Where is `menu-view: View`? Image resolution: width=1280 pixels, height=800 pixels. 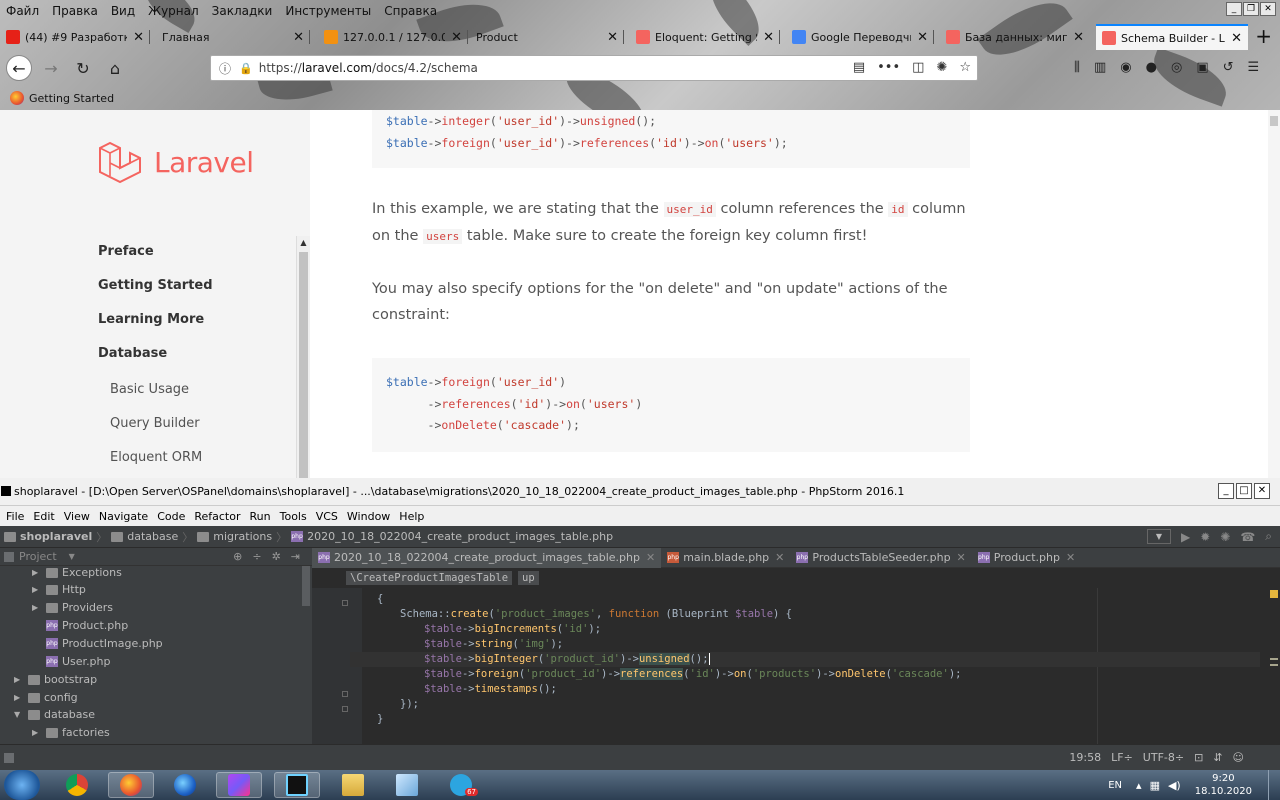 menu-view: View is located at coordinates (77, 516).